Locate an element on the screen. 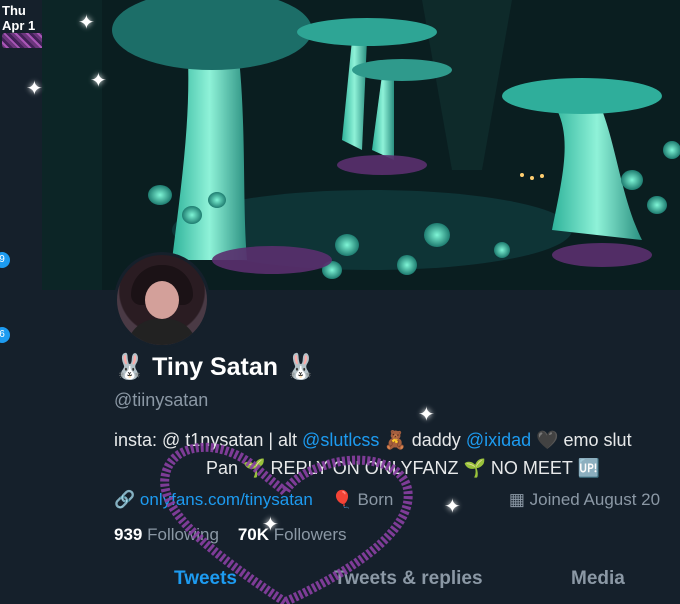  profile-name: 🐰 Tiny Satan 🐰 is located at coordinates (215, 367).